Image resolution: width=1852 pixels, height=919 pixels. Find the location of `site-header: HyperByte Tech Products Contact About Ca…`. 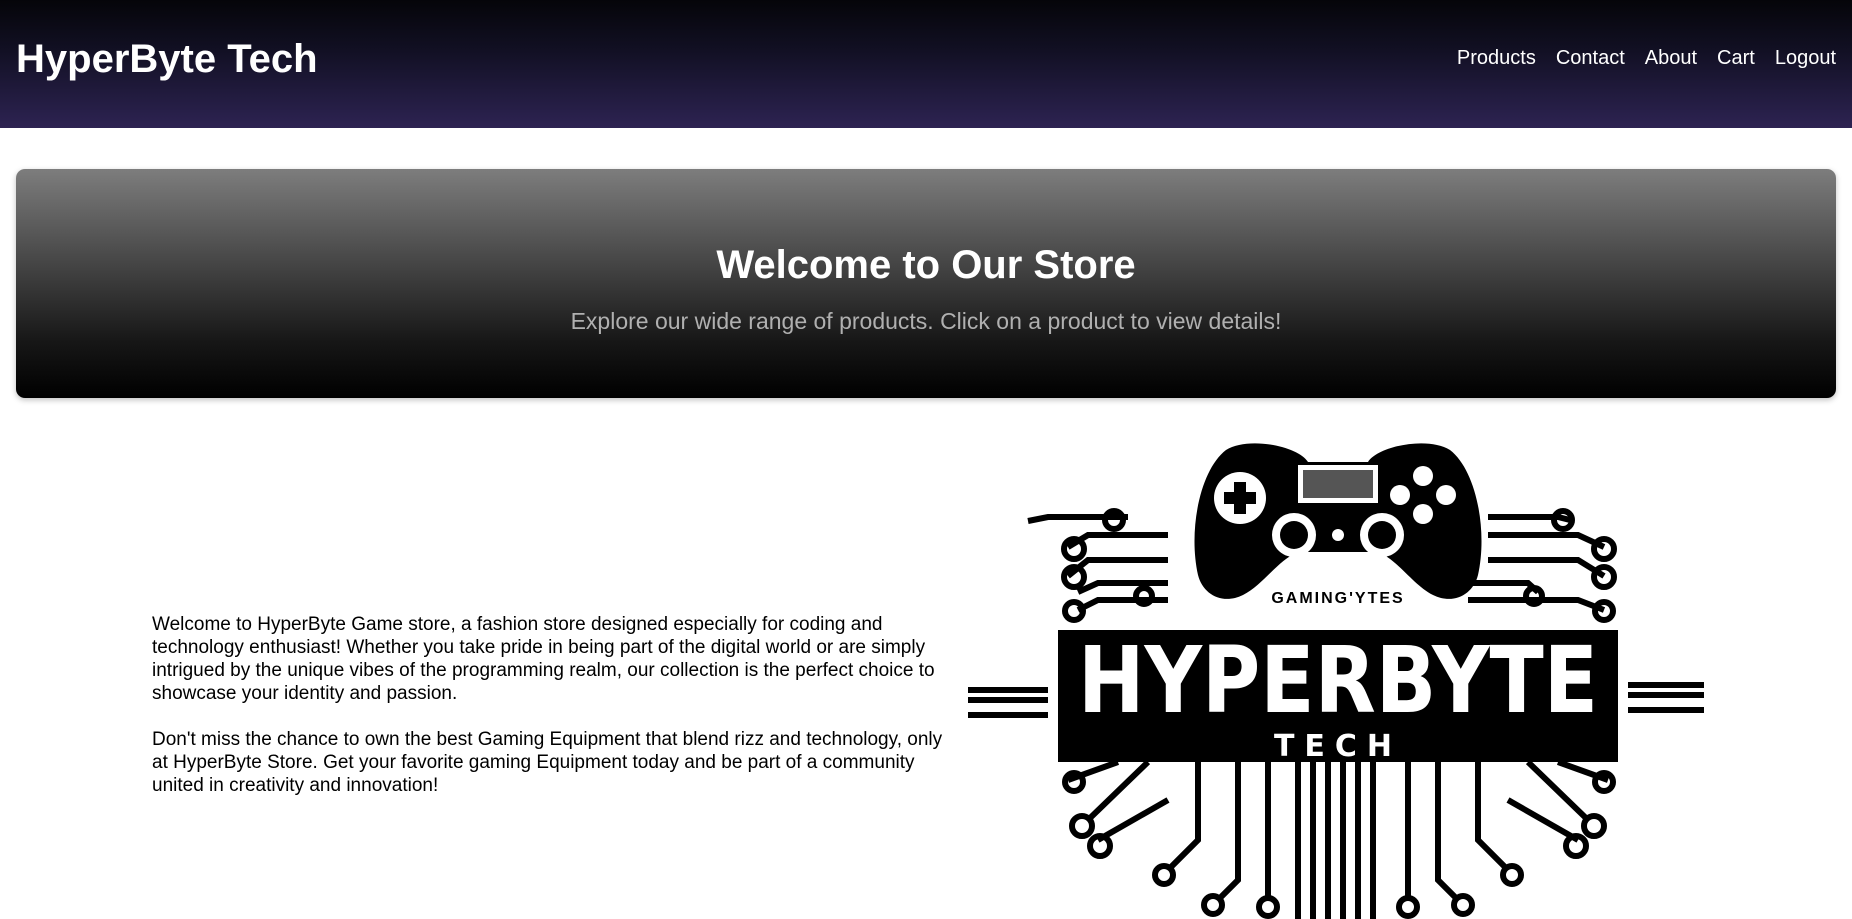

site-header: HyperByte Tech Products Contact About Ca… is located at coordinates (926, 64).